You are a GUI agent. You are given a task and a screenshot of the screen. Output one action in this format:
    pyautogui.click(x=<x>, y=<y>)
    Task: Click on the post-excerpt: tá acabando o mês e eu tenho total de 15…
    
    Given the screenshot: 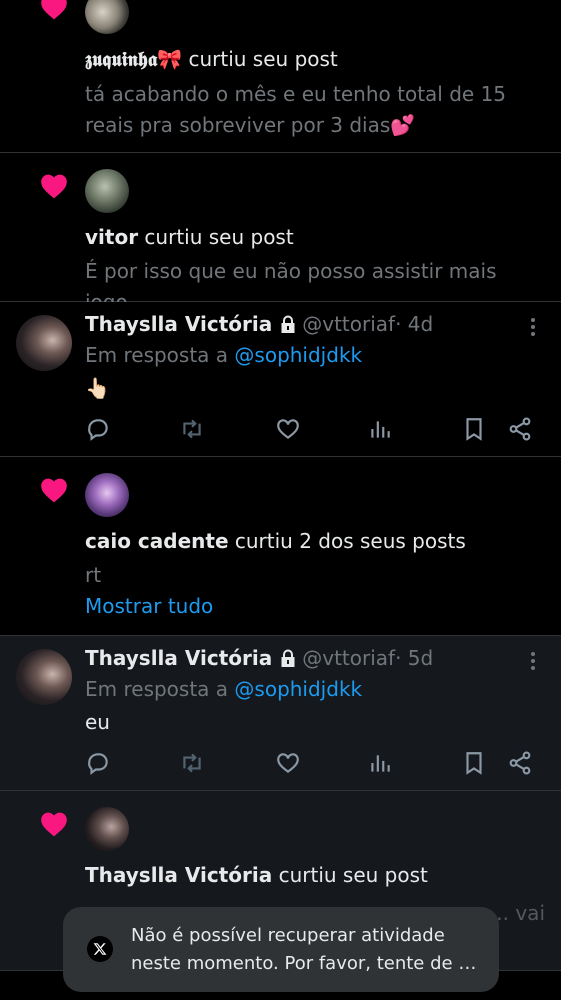 What is the action you would take?
    pyautogui.click(x=296, y=109)
    